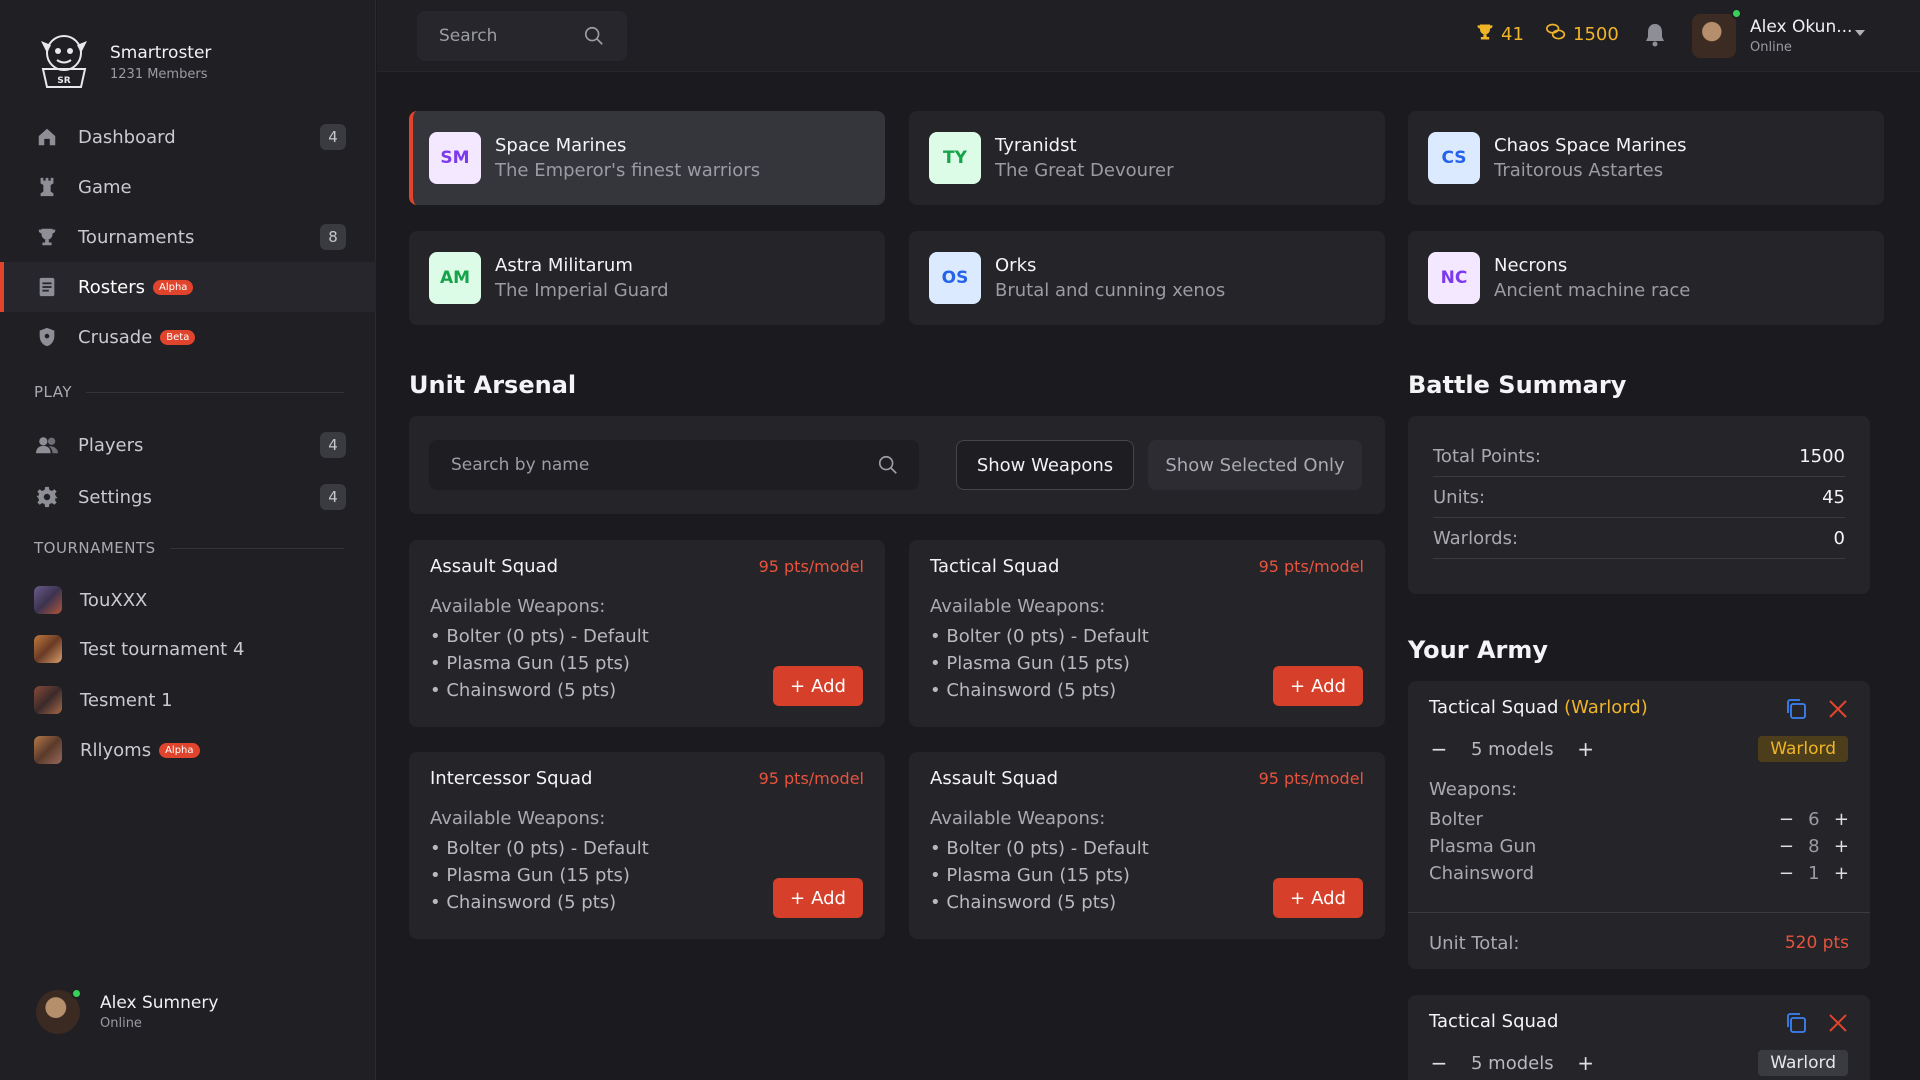 This screenshot has height=1080, width=1920. I want to click on chevron-down-icon, so click(1860, 33).